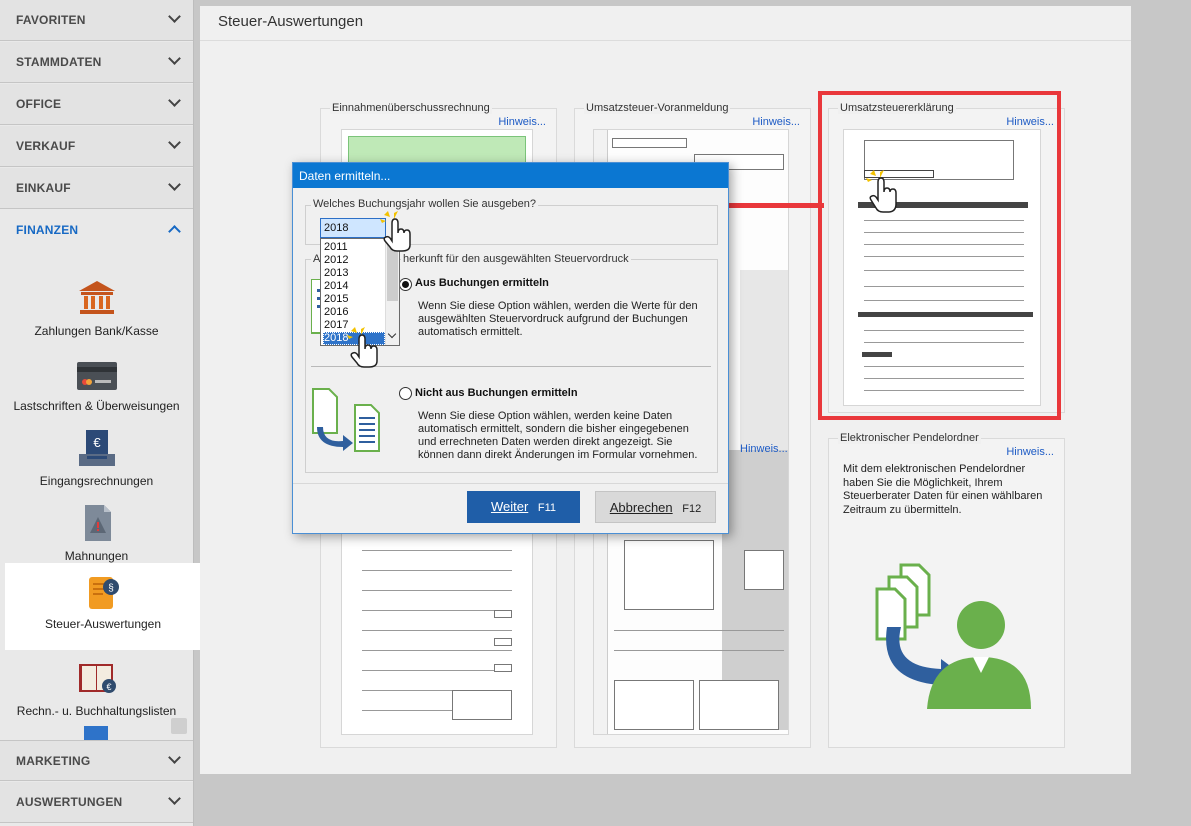 The image size is (1191, 826). I want to click on card-title: Umsatzsteuer-Voranmeldung, so click(657, 108).